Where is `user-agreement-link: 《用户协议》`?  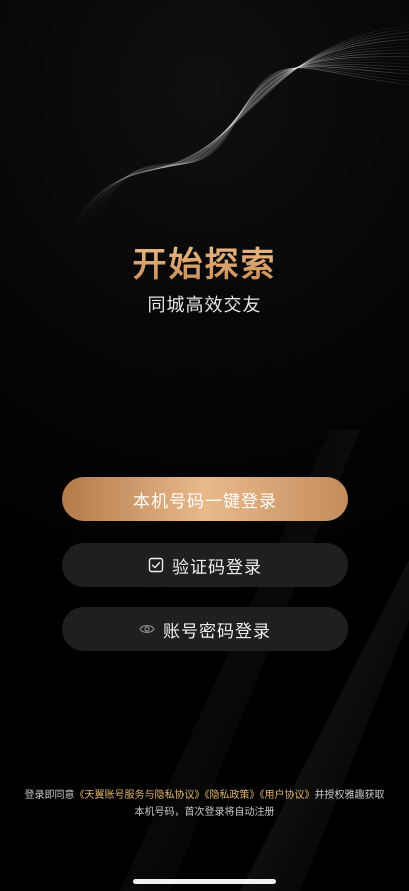 user-agreement-link: 《用户协议》 is located at coordinates (287, 795).